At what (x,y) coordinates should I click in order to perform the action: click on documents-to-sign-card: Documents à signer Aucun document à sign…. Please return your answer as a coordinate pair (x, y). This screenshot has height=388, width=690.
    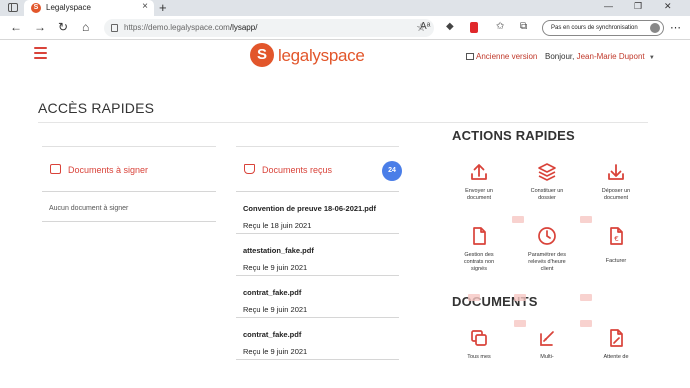
    Looking at the image, I should click on (129, 184).